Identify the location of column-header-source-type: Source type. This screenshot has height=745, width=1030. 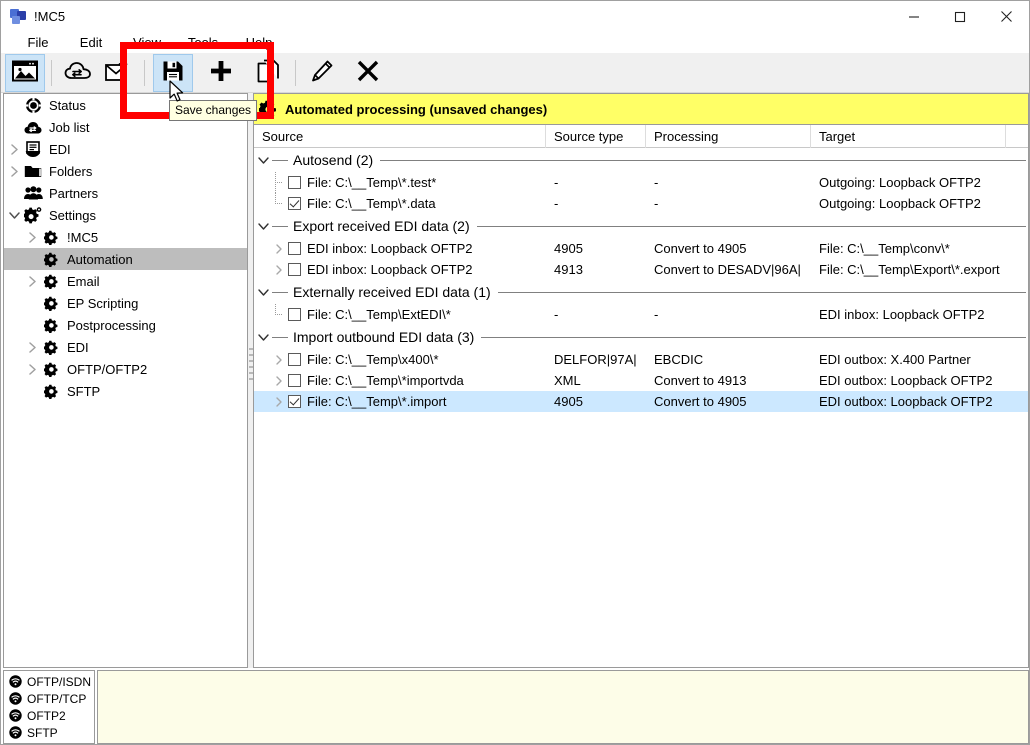
(596, 136).